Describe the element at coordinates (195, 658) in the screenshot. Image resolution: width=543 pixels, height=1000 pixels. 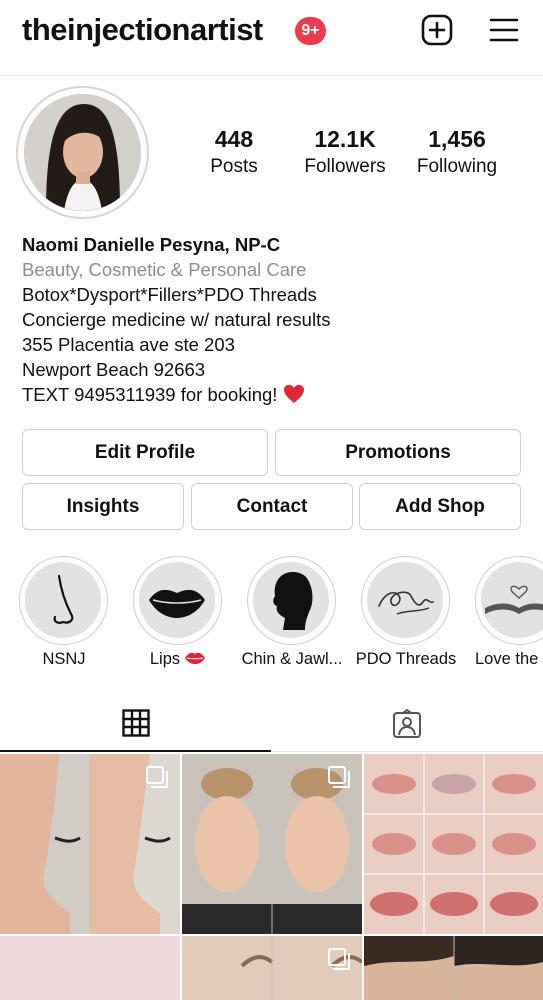
I see `lips-emoji-icon` at that location.